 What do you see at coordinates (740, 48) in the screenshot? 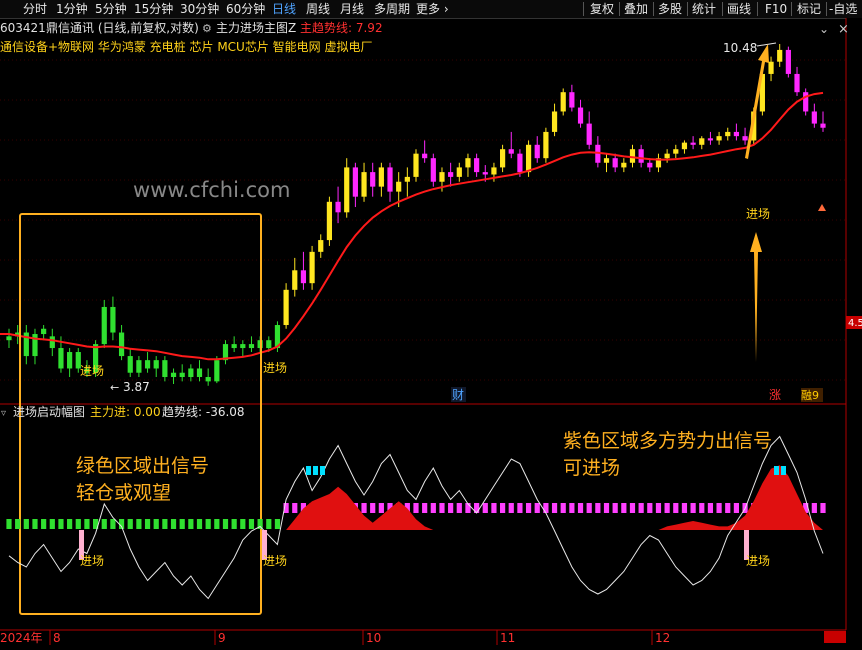
I see `high-price-label: 10.48` at bounding box center [740, 48].